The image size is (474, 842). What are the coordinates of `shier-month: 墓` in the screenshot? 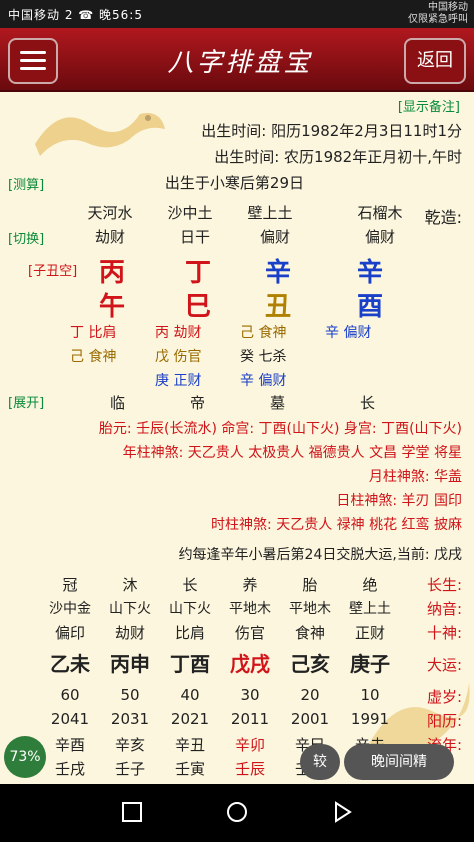 It's located at (278, 403).